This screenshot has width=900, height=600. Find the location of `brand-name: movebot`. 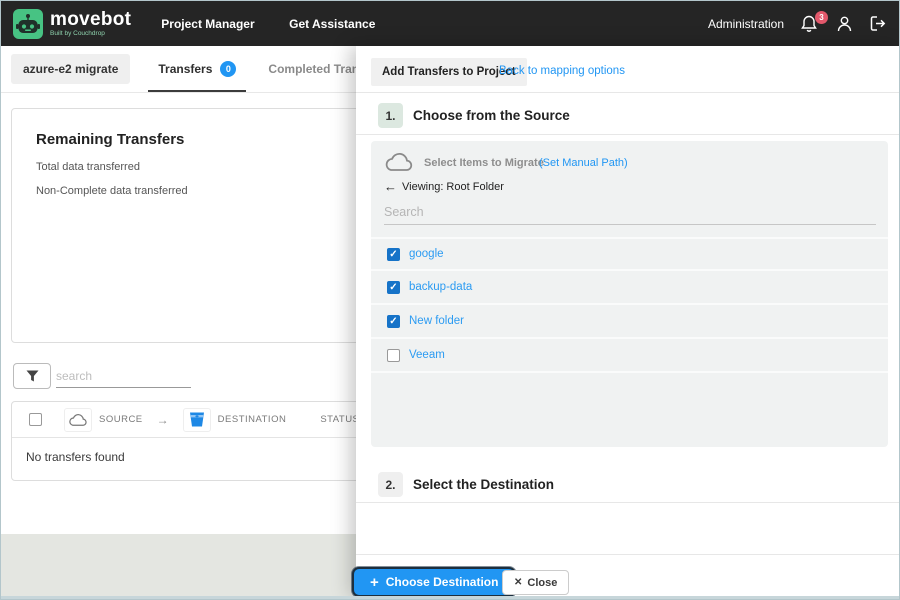

brand-name: movebot is located at coordinates (91, 19).